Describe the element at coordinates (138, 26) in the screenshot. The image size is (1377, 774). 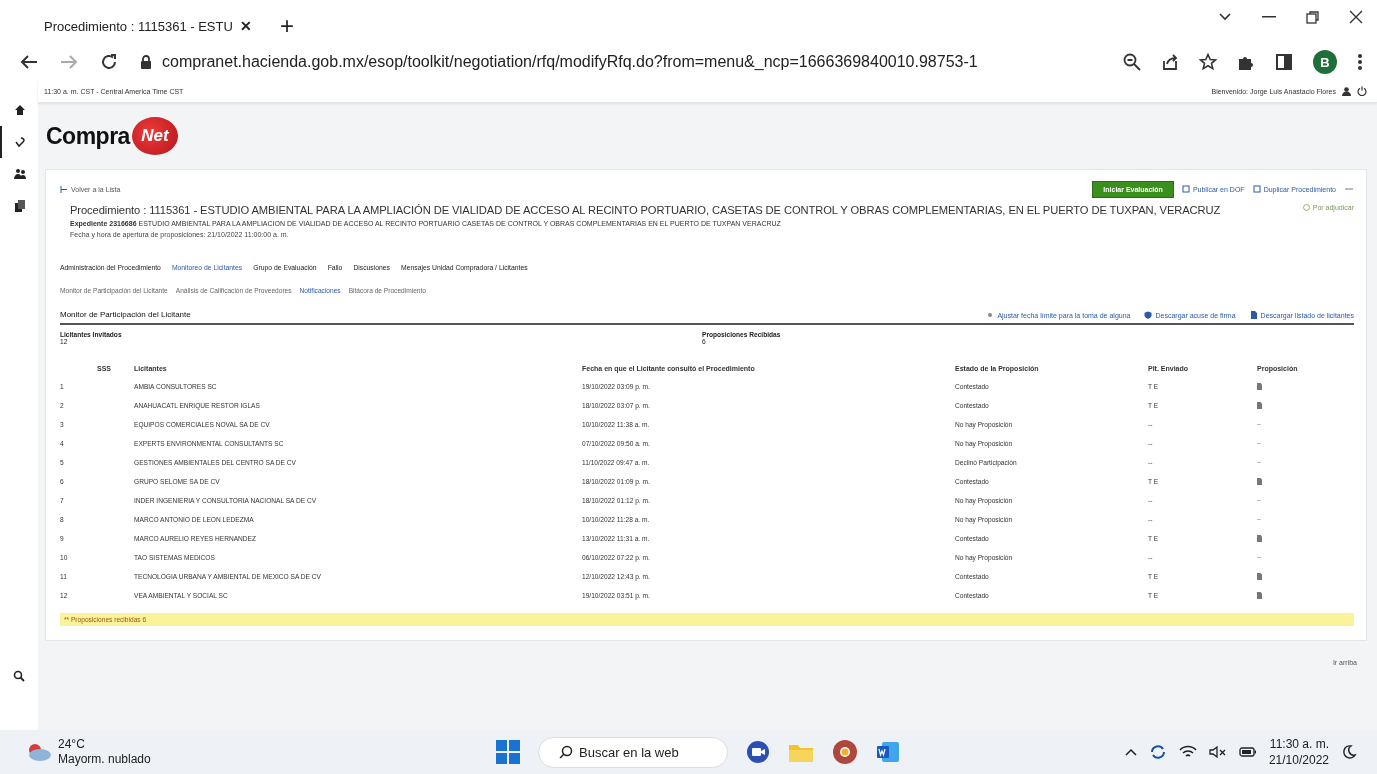
I see `tab-title: Procedimiento : 1115361 - ESTU` at that location.